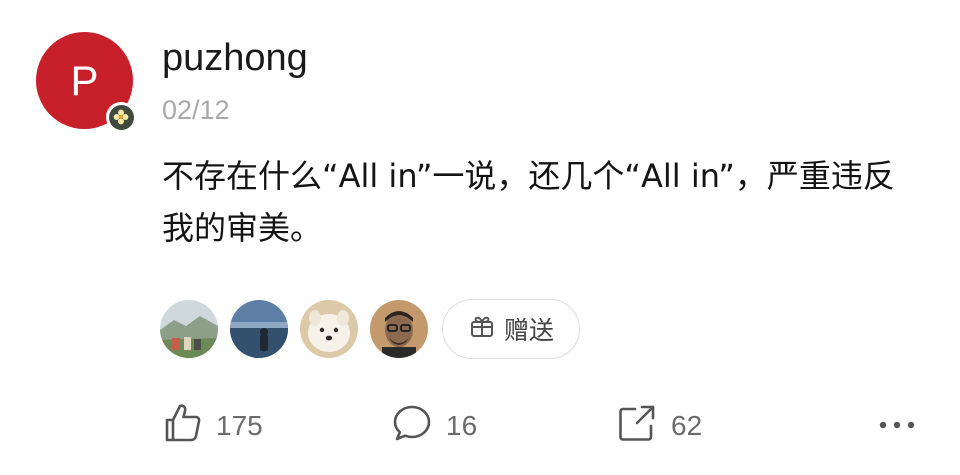  Describe the element at coordinates (189, 329) in the screenshot. I see `mountain-landscape-avatar` at that location.